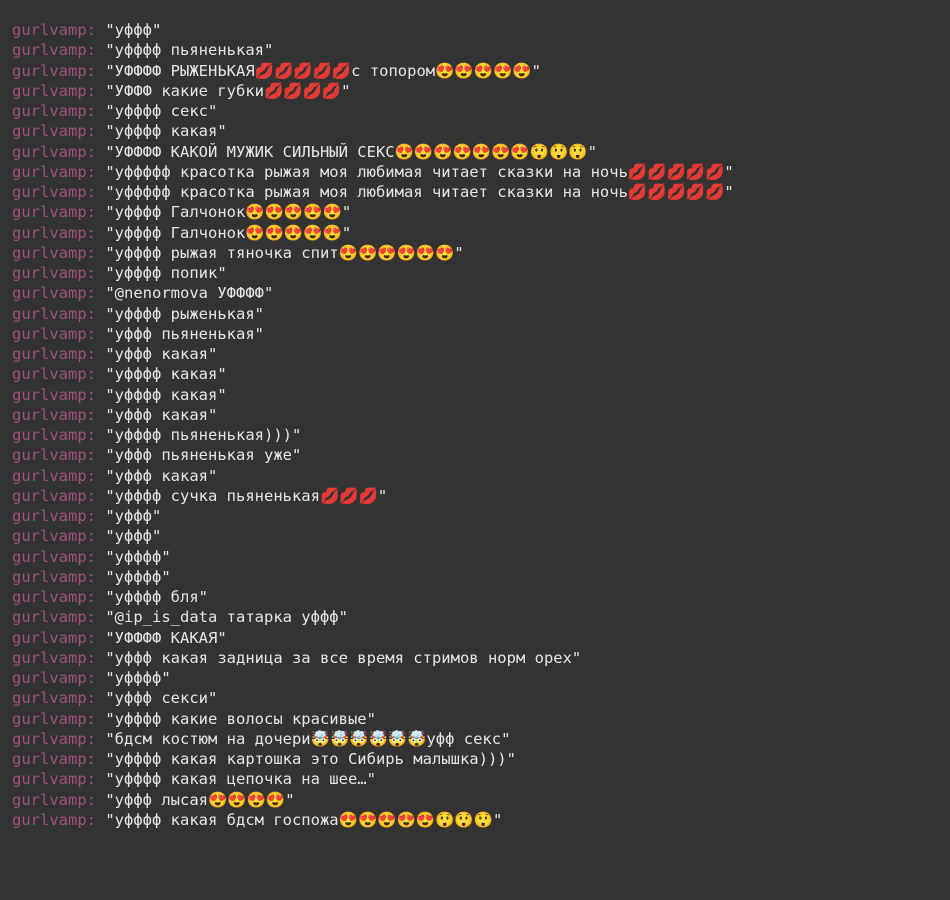 This screenshot has height=900, width=950. Describe the element at coordinates (240, 718) in the screenshot. I see `log-message: "уфффф какие волосы красивые"` at that location.